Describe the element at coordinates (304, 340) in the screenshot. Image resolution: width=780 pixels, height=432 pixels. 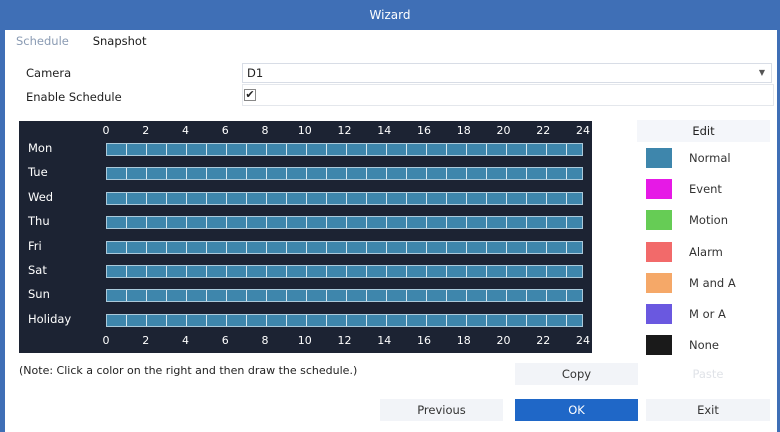
I see `bottom-hour-label: 10` at that location.